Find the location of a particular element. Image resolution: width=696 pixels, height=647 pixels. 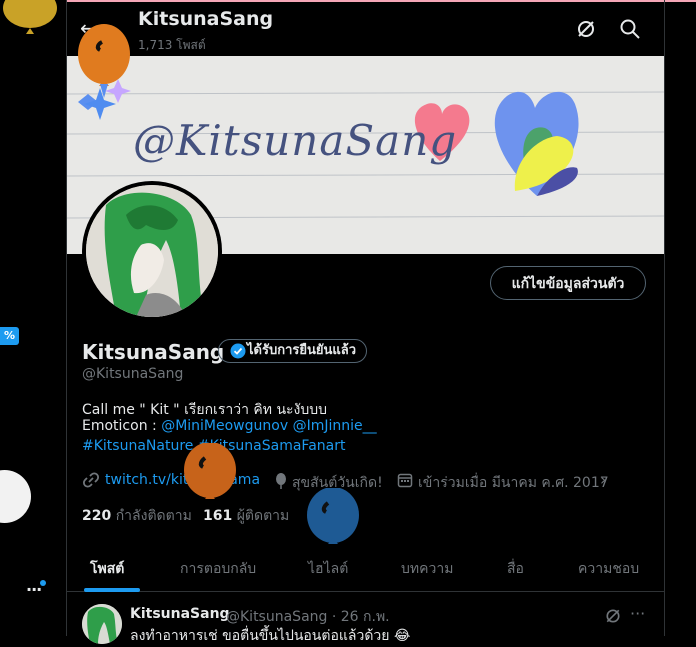

active-tab-indicator is located at coordinates (112, 590).